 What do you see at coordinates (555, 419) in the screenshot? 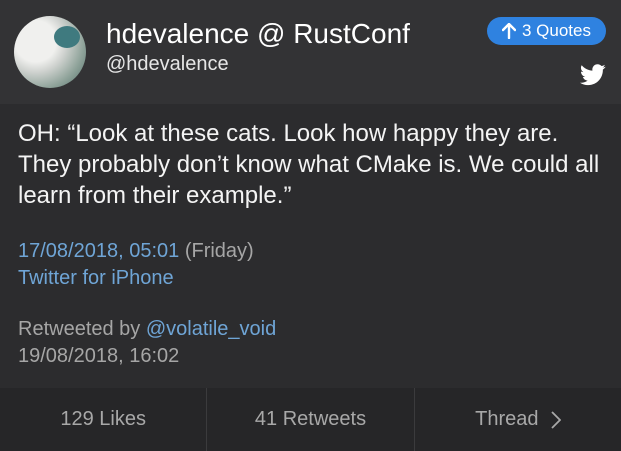
I see `chevron-right-icon` at bounding box center [555, 419].